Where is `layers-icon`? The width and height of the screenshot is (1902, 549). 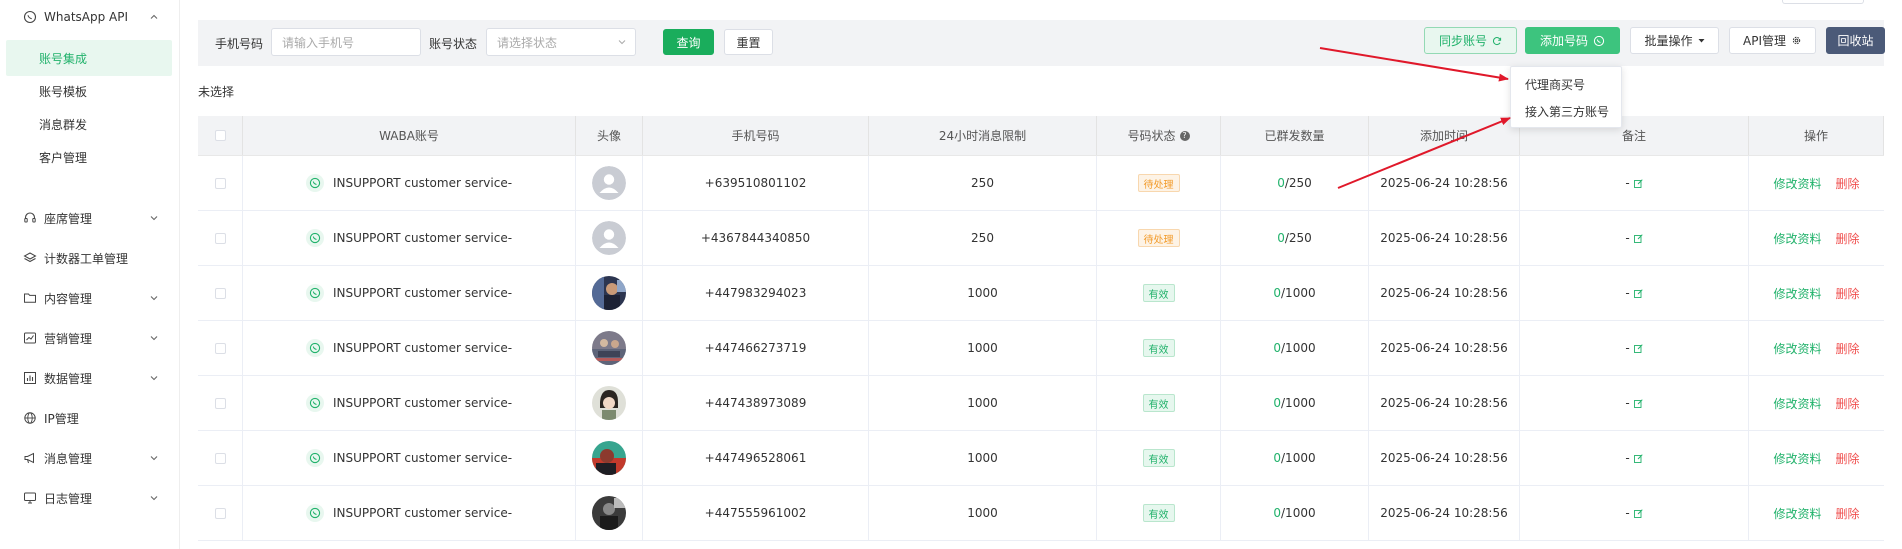
layers-icon is located at coordinates (30, 258).